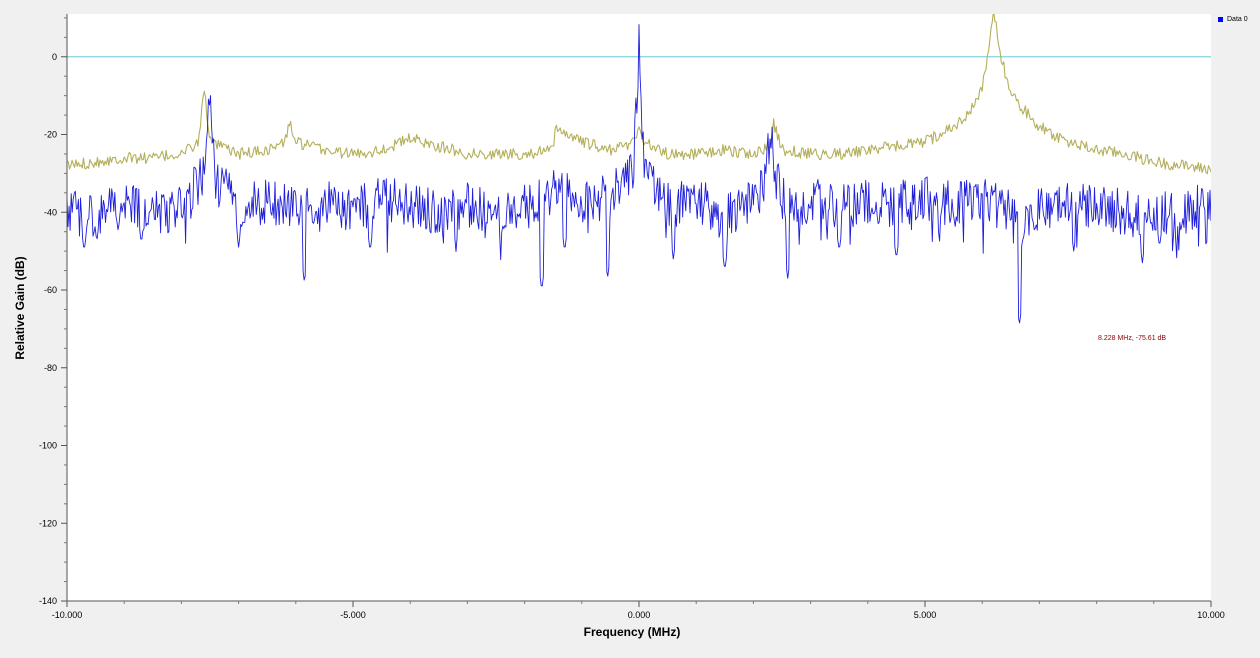  What do you see at coordinates (48, 446) in the screenshot?
I see `y-tick-label: -100` at bounding box center [48, 446].